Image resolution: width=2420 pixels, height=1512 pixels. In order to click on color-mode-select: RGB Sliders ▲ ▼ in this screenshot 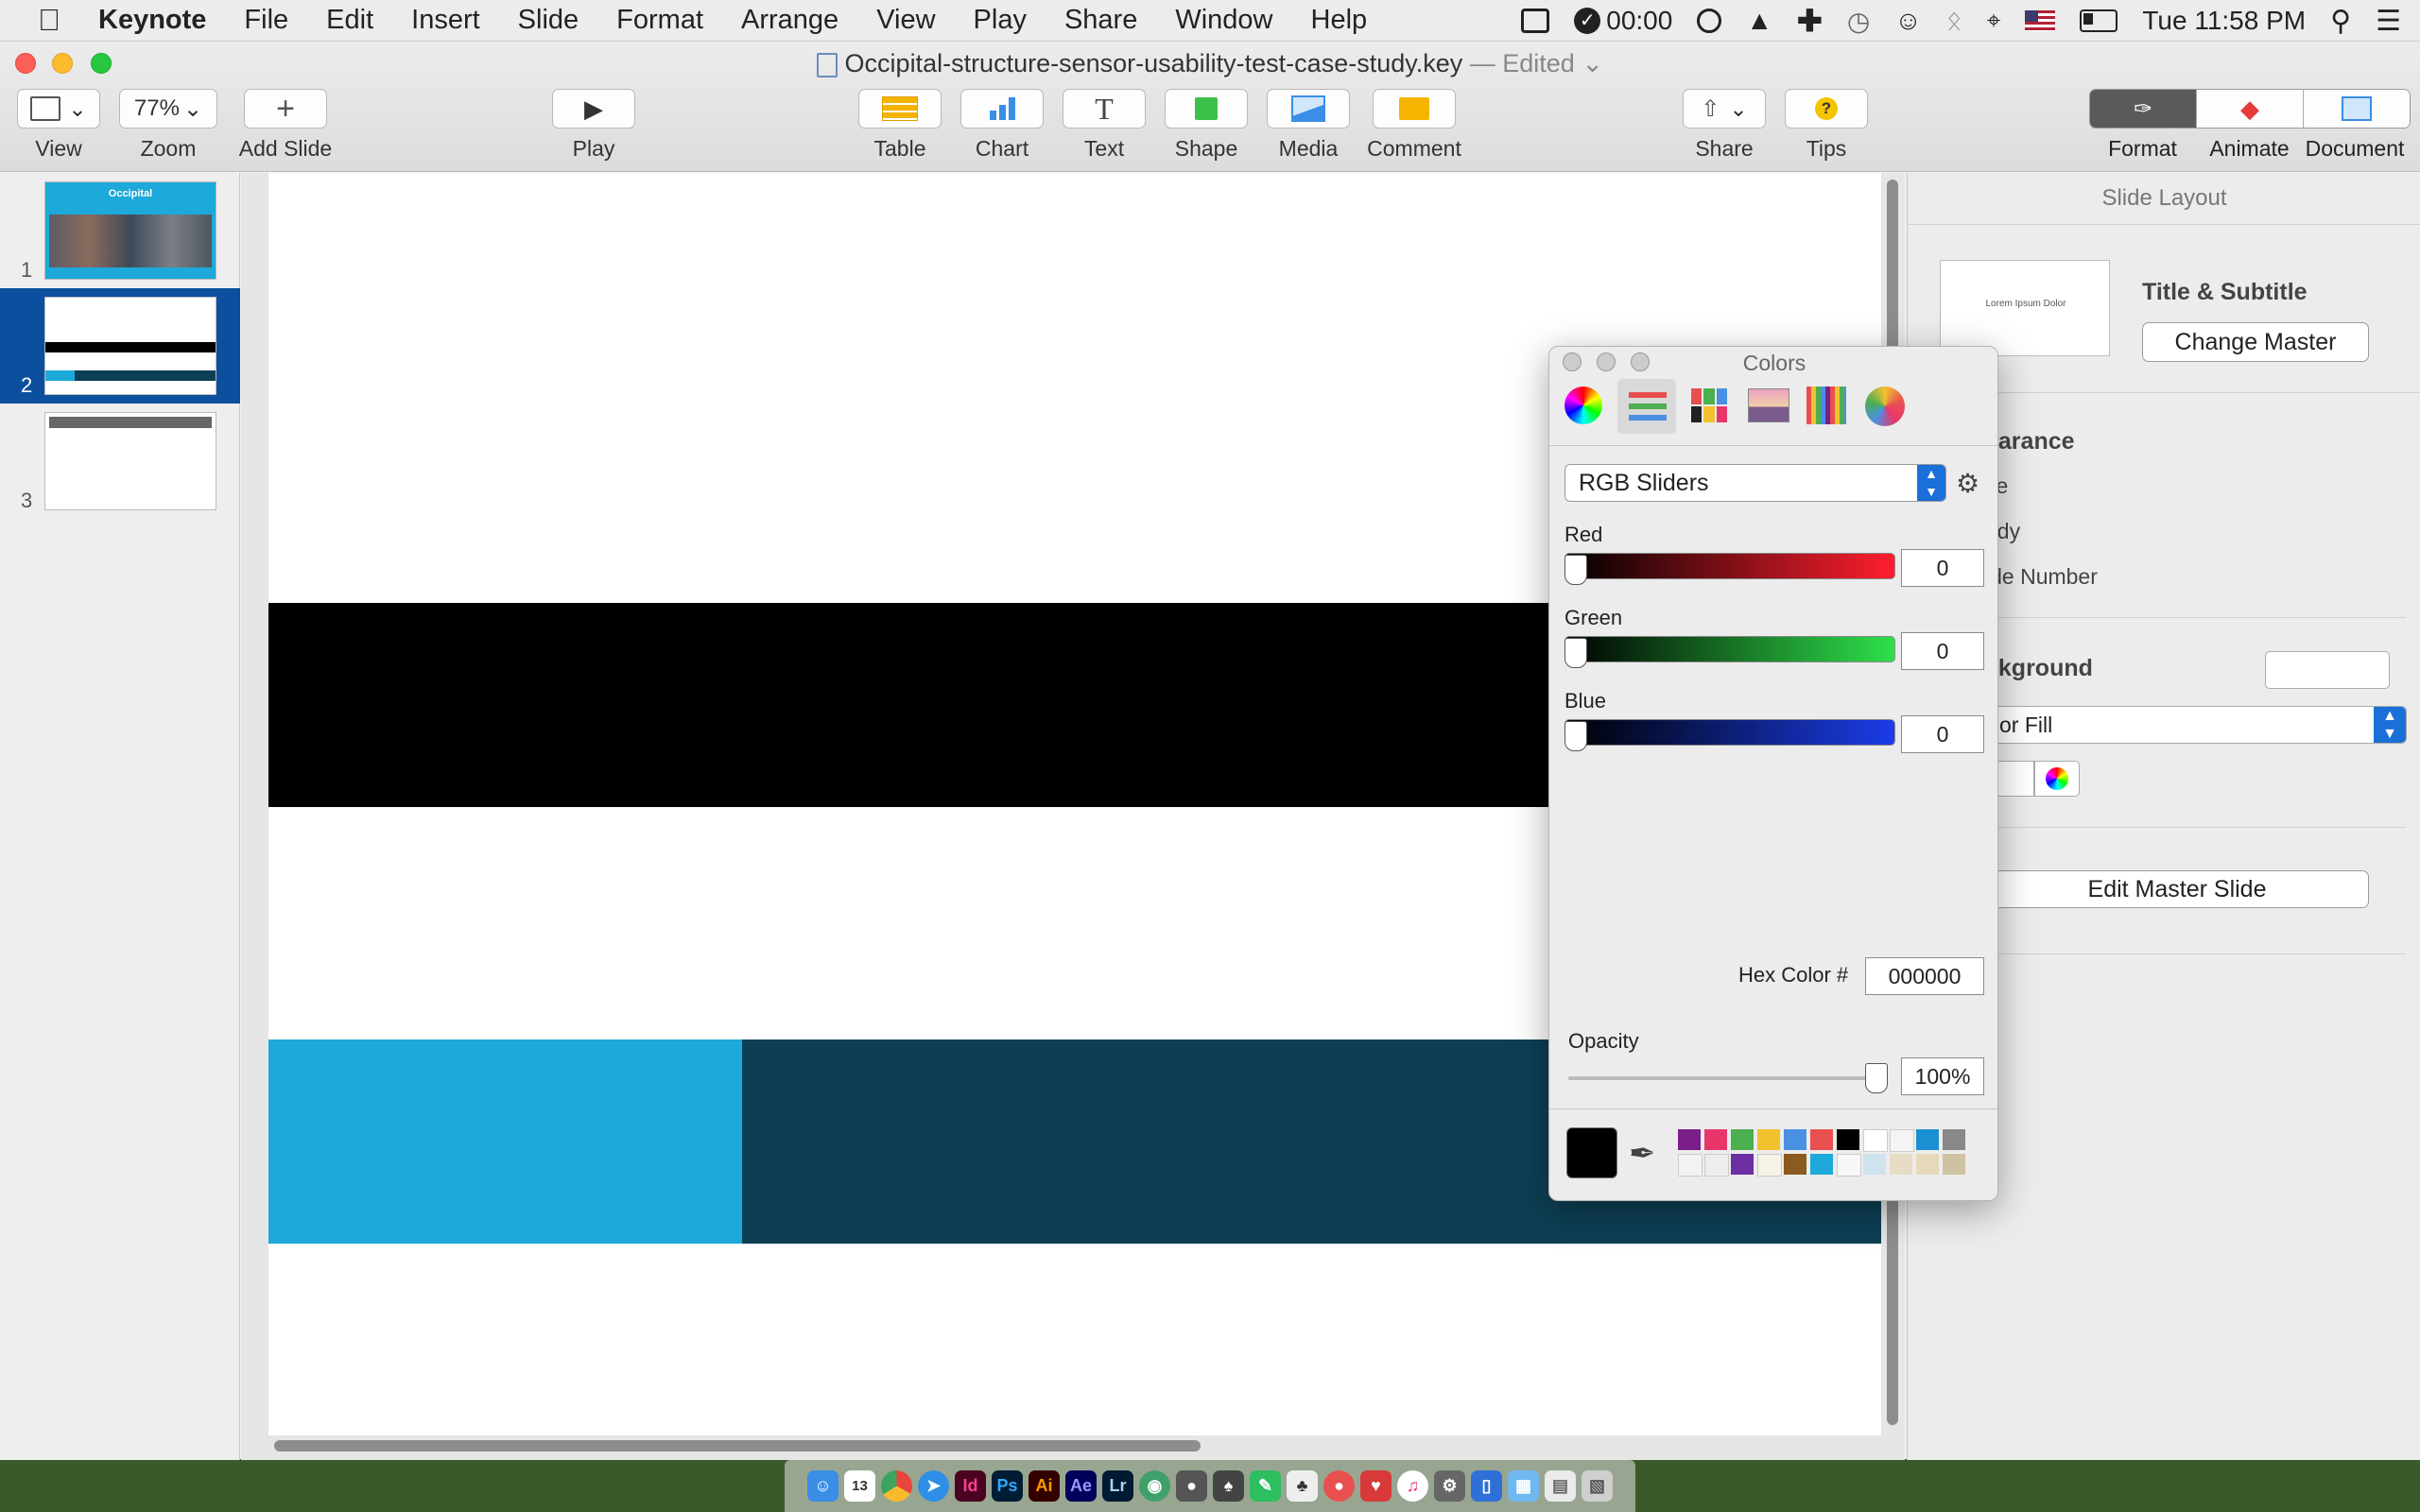, I will do `click(1755, 483)`.